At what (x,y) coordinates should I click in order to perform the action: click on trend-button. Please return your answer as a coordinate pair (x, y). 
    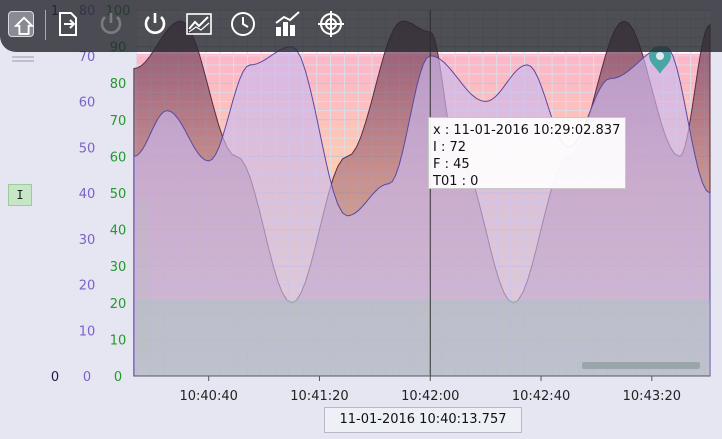
    Looking at the image, I should click on (199, 24).